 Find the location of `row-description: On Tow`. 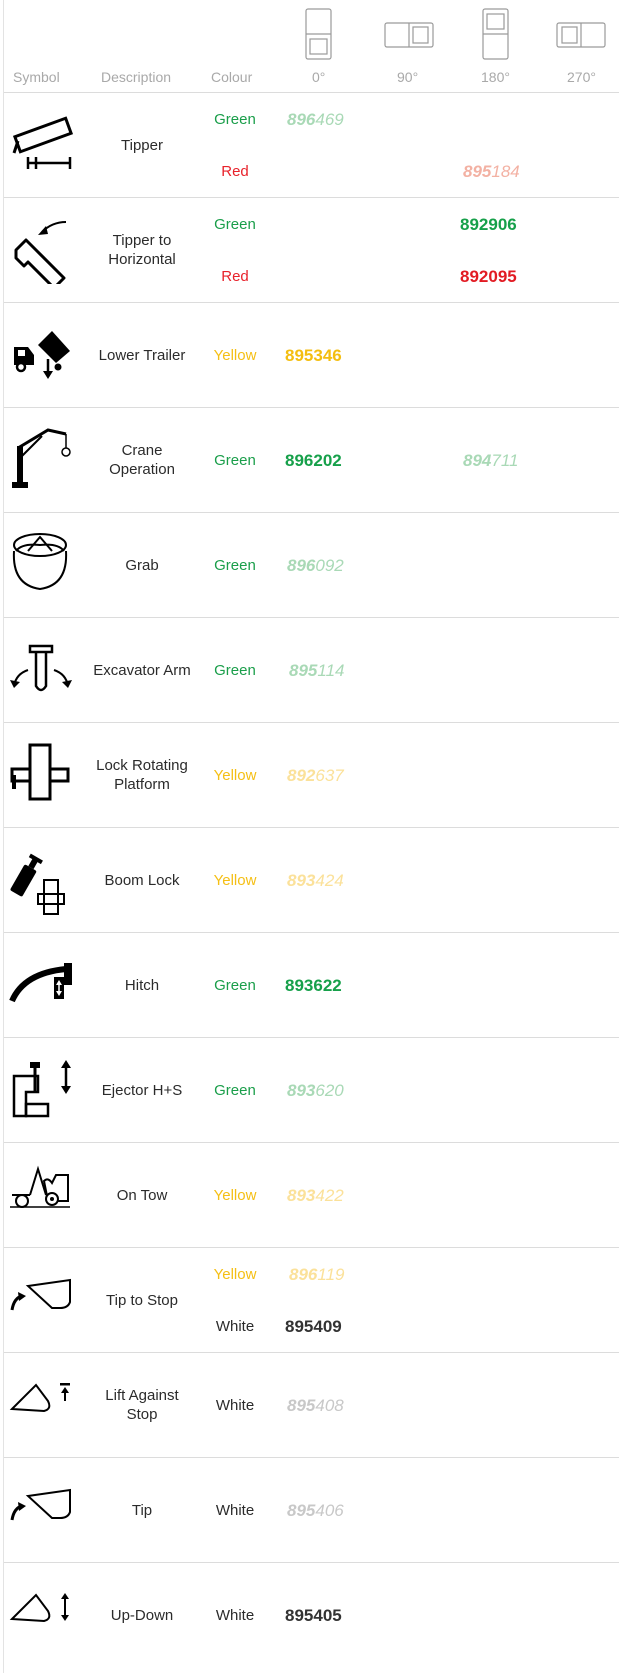

row-description: On Tow is located at coordinates (142, 1195).